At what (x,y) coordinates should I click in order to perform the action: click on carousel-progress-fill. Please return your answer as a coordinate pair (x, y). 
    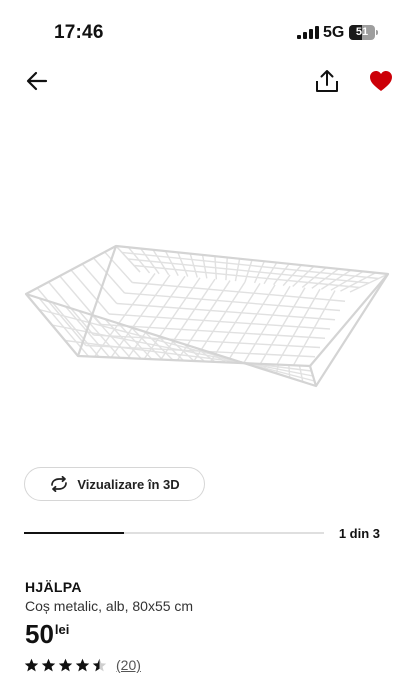
    Looking at the image, I should click on (74, 533).